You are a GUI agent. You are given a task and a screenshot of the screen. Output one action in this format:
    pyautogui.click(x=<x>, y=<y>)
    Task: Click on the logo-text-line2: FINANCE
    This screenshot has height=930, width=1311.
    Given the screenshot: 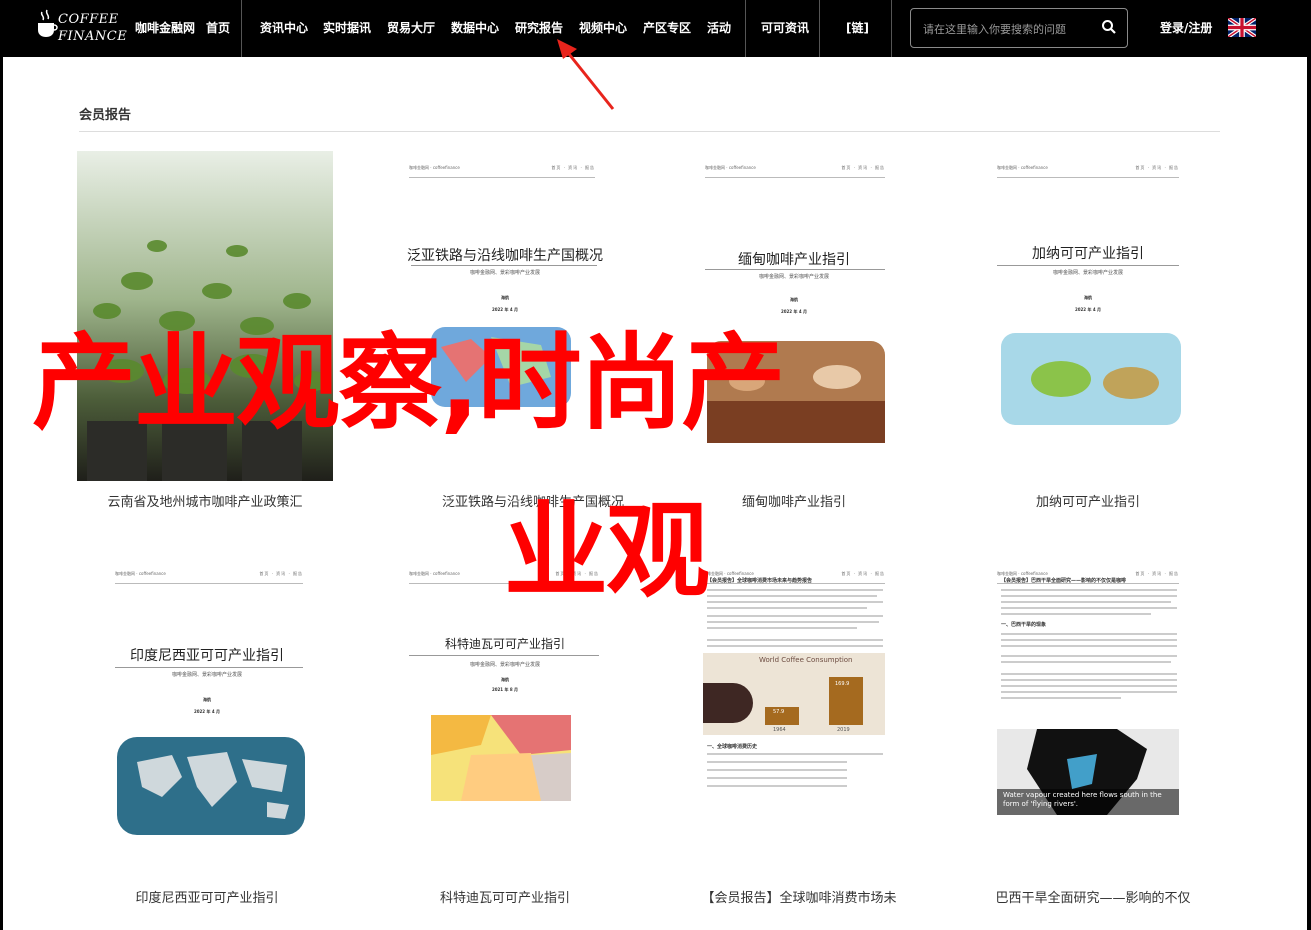 What is the action you would take?
    pyautogui.click(x=93, y=36)
    